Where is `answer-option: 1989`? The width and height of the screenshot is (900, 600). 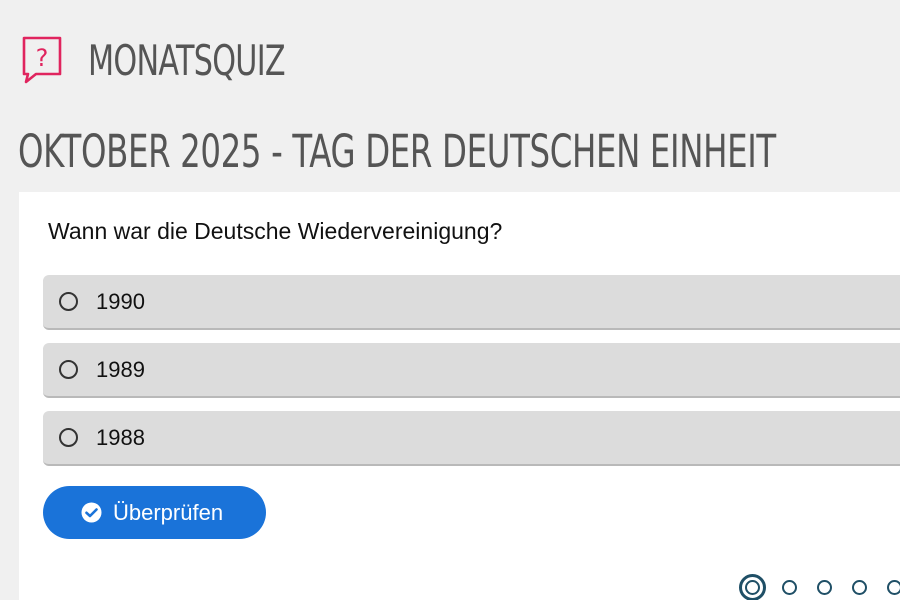
answer-option: 1989 is located at coordinates (471, 370).